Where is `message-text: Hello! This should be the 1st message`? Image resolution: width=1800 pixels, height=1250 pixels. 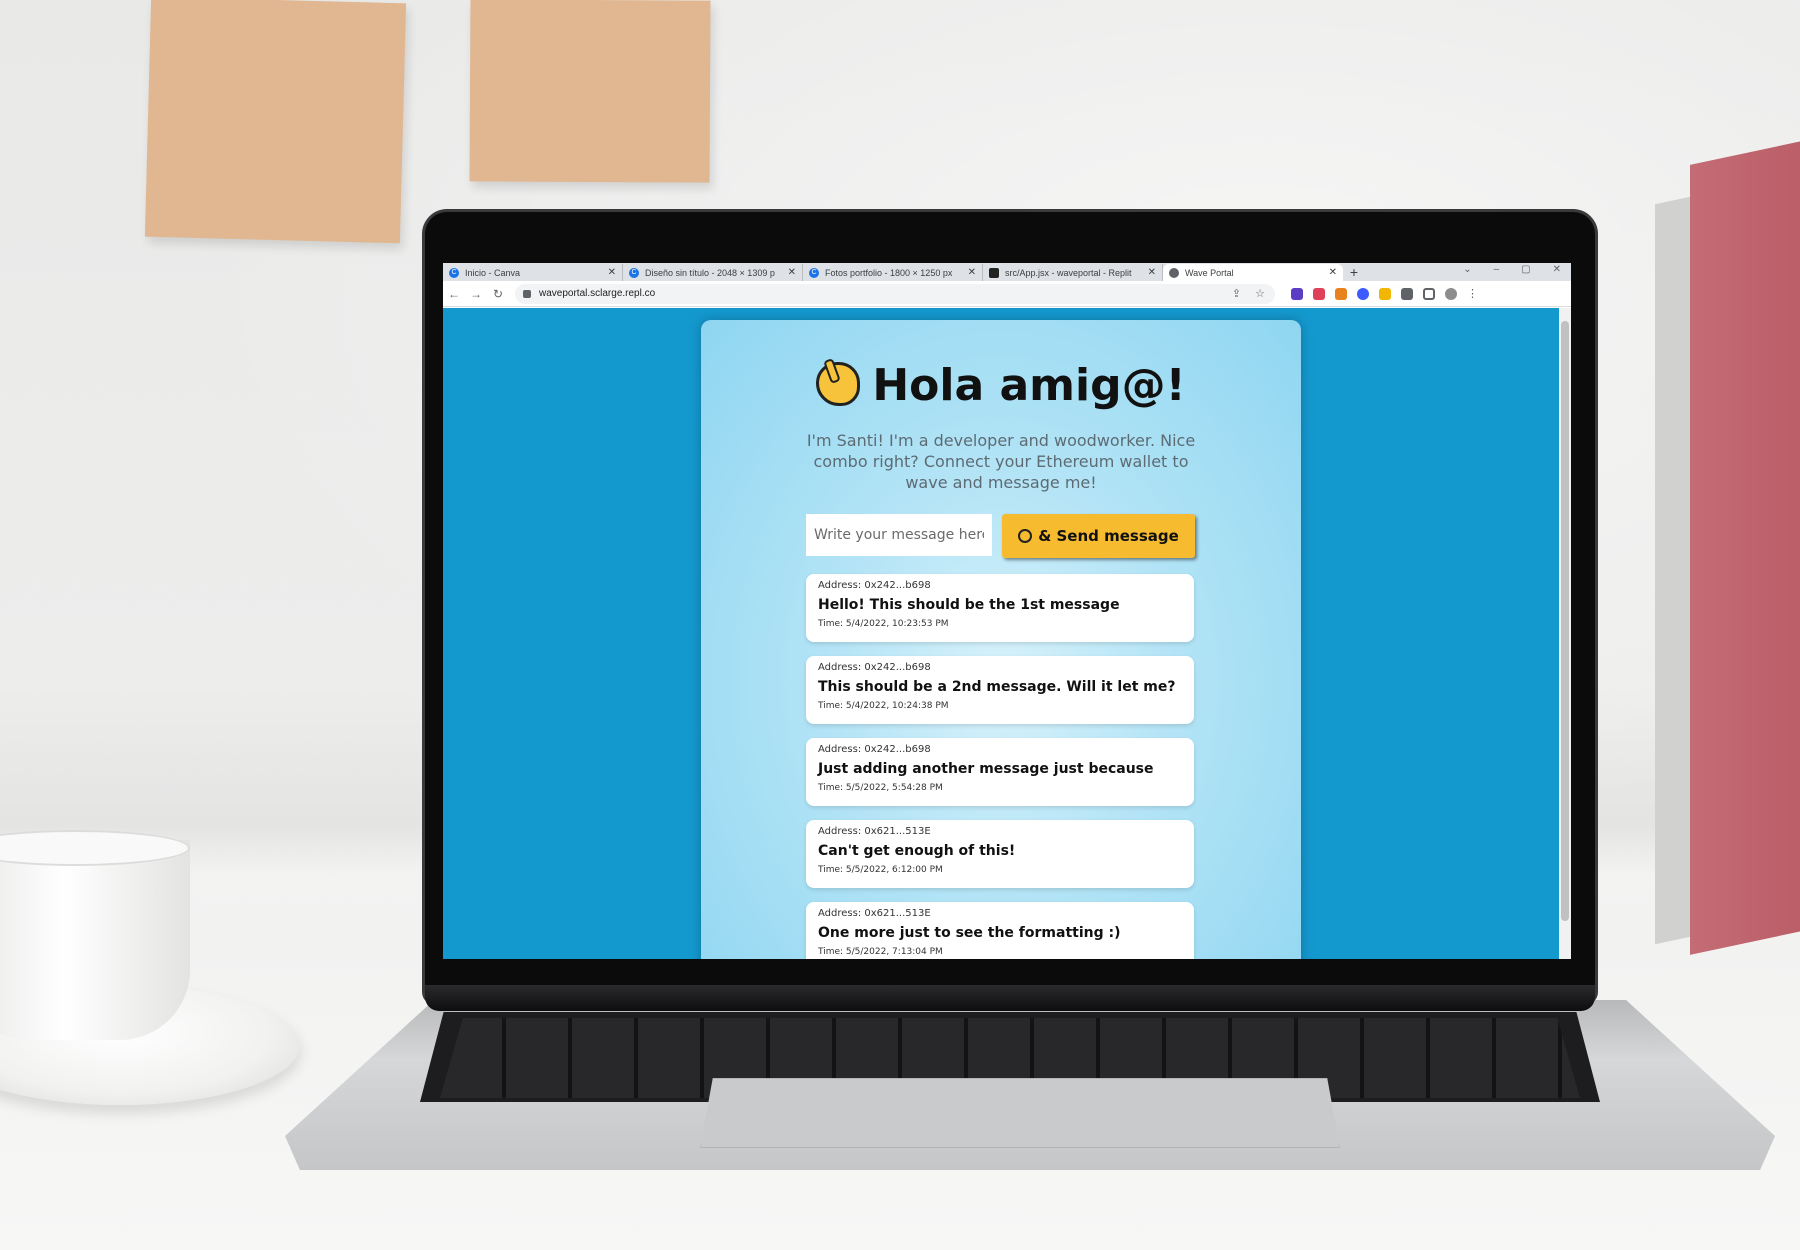 message-text: Hello! This should be the 1st message is located at coordinates (969, 605).